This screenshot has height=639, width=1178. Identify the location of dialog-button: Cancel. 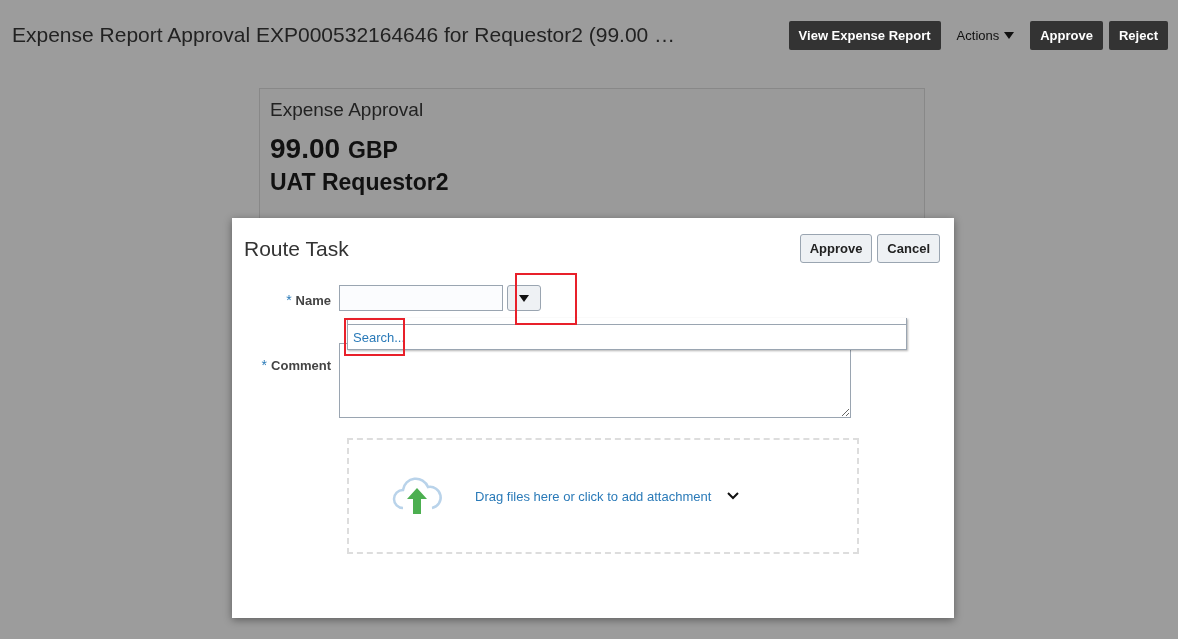
(908, 248).